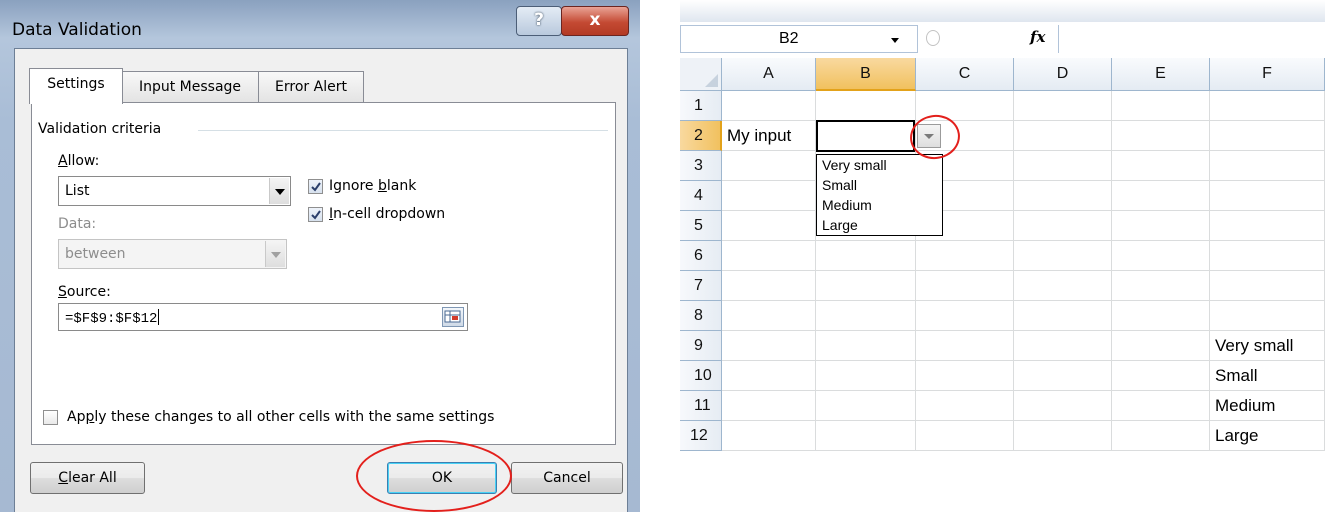 The height and width of the screenshot is (512, 1325). What do you see at coordinates (1063, 196) in the screenshot?
I see `cell-d4` at bounding box center [1063, 196].